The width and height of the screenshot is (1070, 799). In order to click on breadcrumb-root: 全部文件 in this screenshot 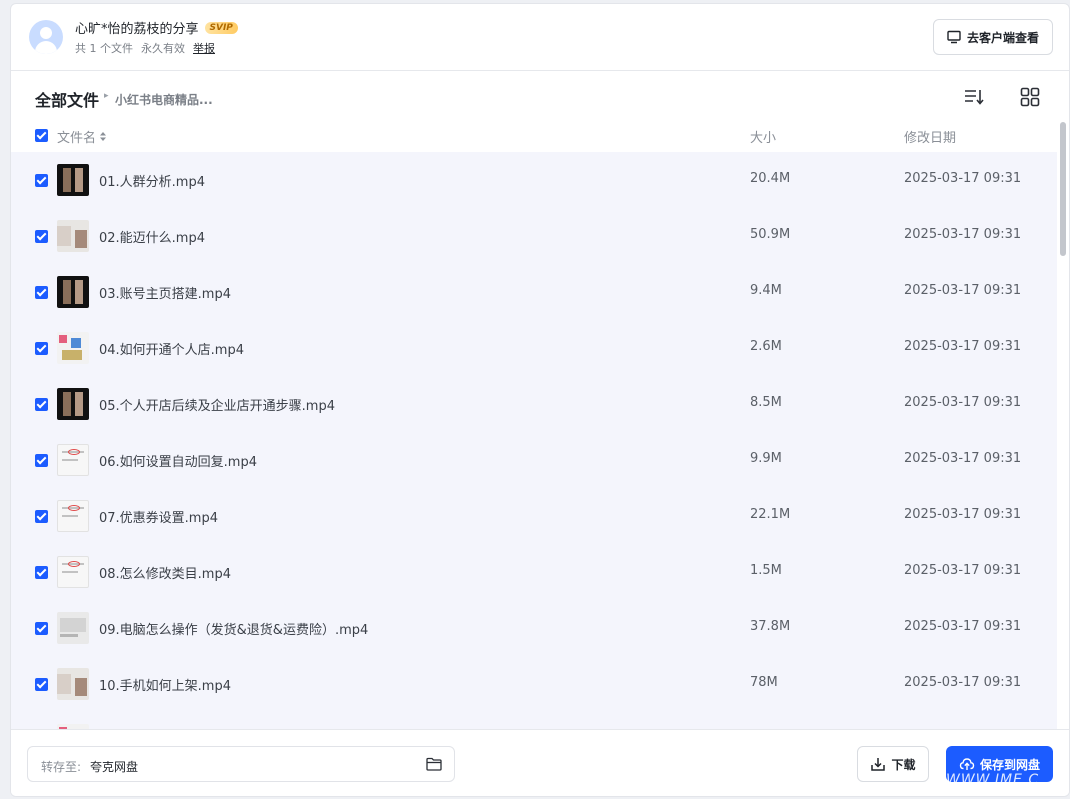, I will do `click(67, 99)`.